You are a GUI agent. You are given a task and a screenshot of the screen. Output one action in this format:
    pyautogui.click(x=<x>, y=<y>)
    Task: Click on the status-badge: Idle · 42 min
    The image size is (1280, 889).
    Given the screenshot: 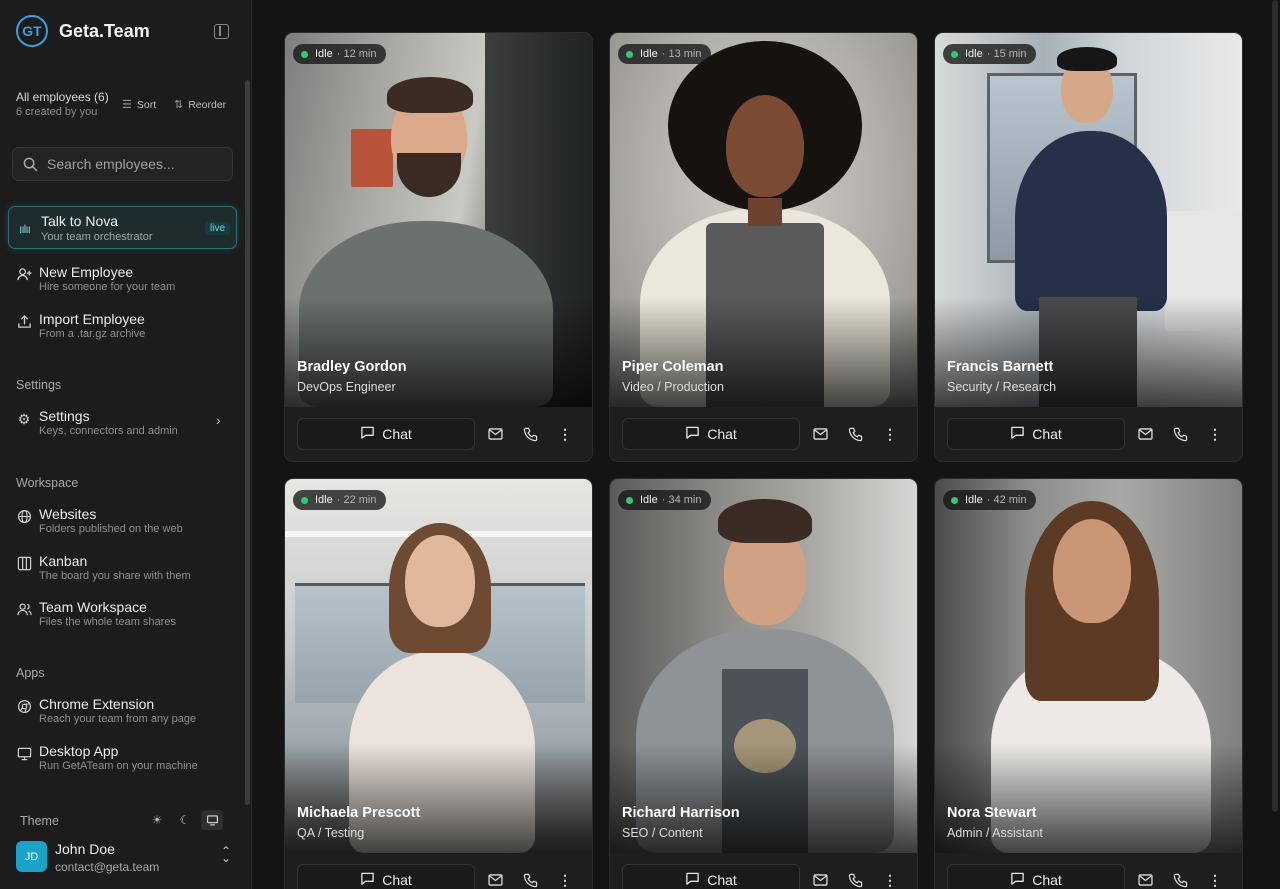 What is the action you would take?
    pyautogui.click(x=989, y=500)
    